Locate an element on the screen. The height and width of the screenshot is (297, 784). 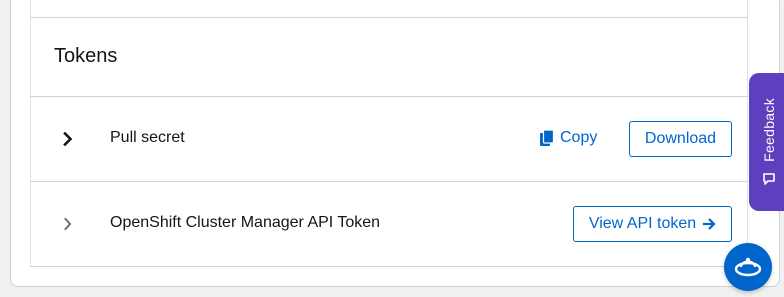
row-label: Pull secret is located at coordinates (147, 137).